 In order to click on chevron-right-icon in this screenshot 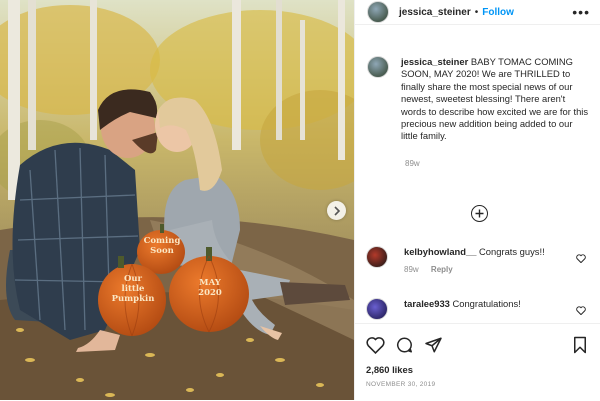, I will do `click(336, 210)`.